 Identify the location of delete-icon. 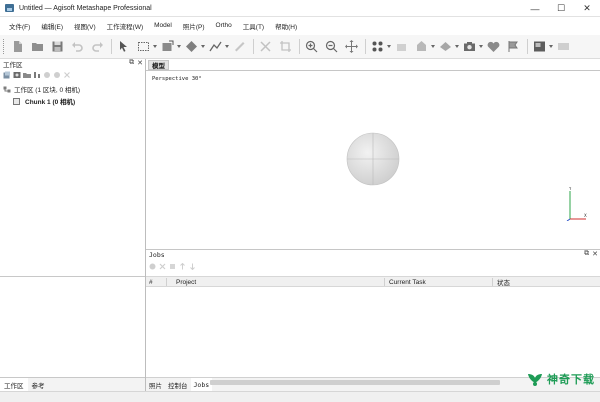
(265, 46).